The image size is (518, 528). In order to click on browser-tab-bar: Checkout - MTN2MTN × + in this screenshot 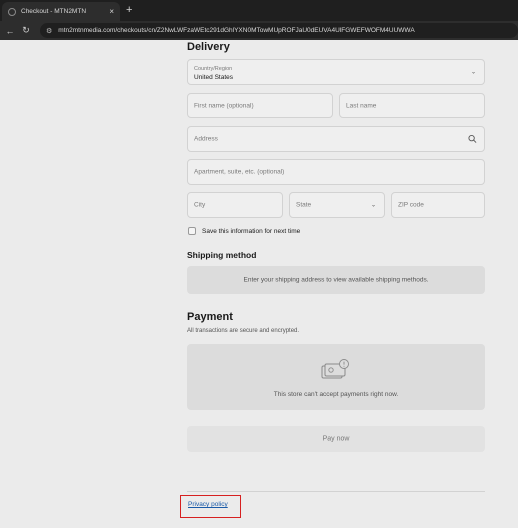, I will do `click(259, 10)`.